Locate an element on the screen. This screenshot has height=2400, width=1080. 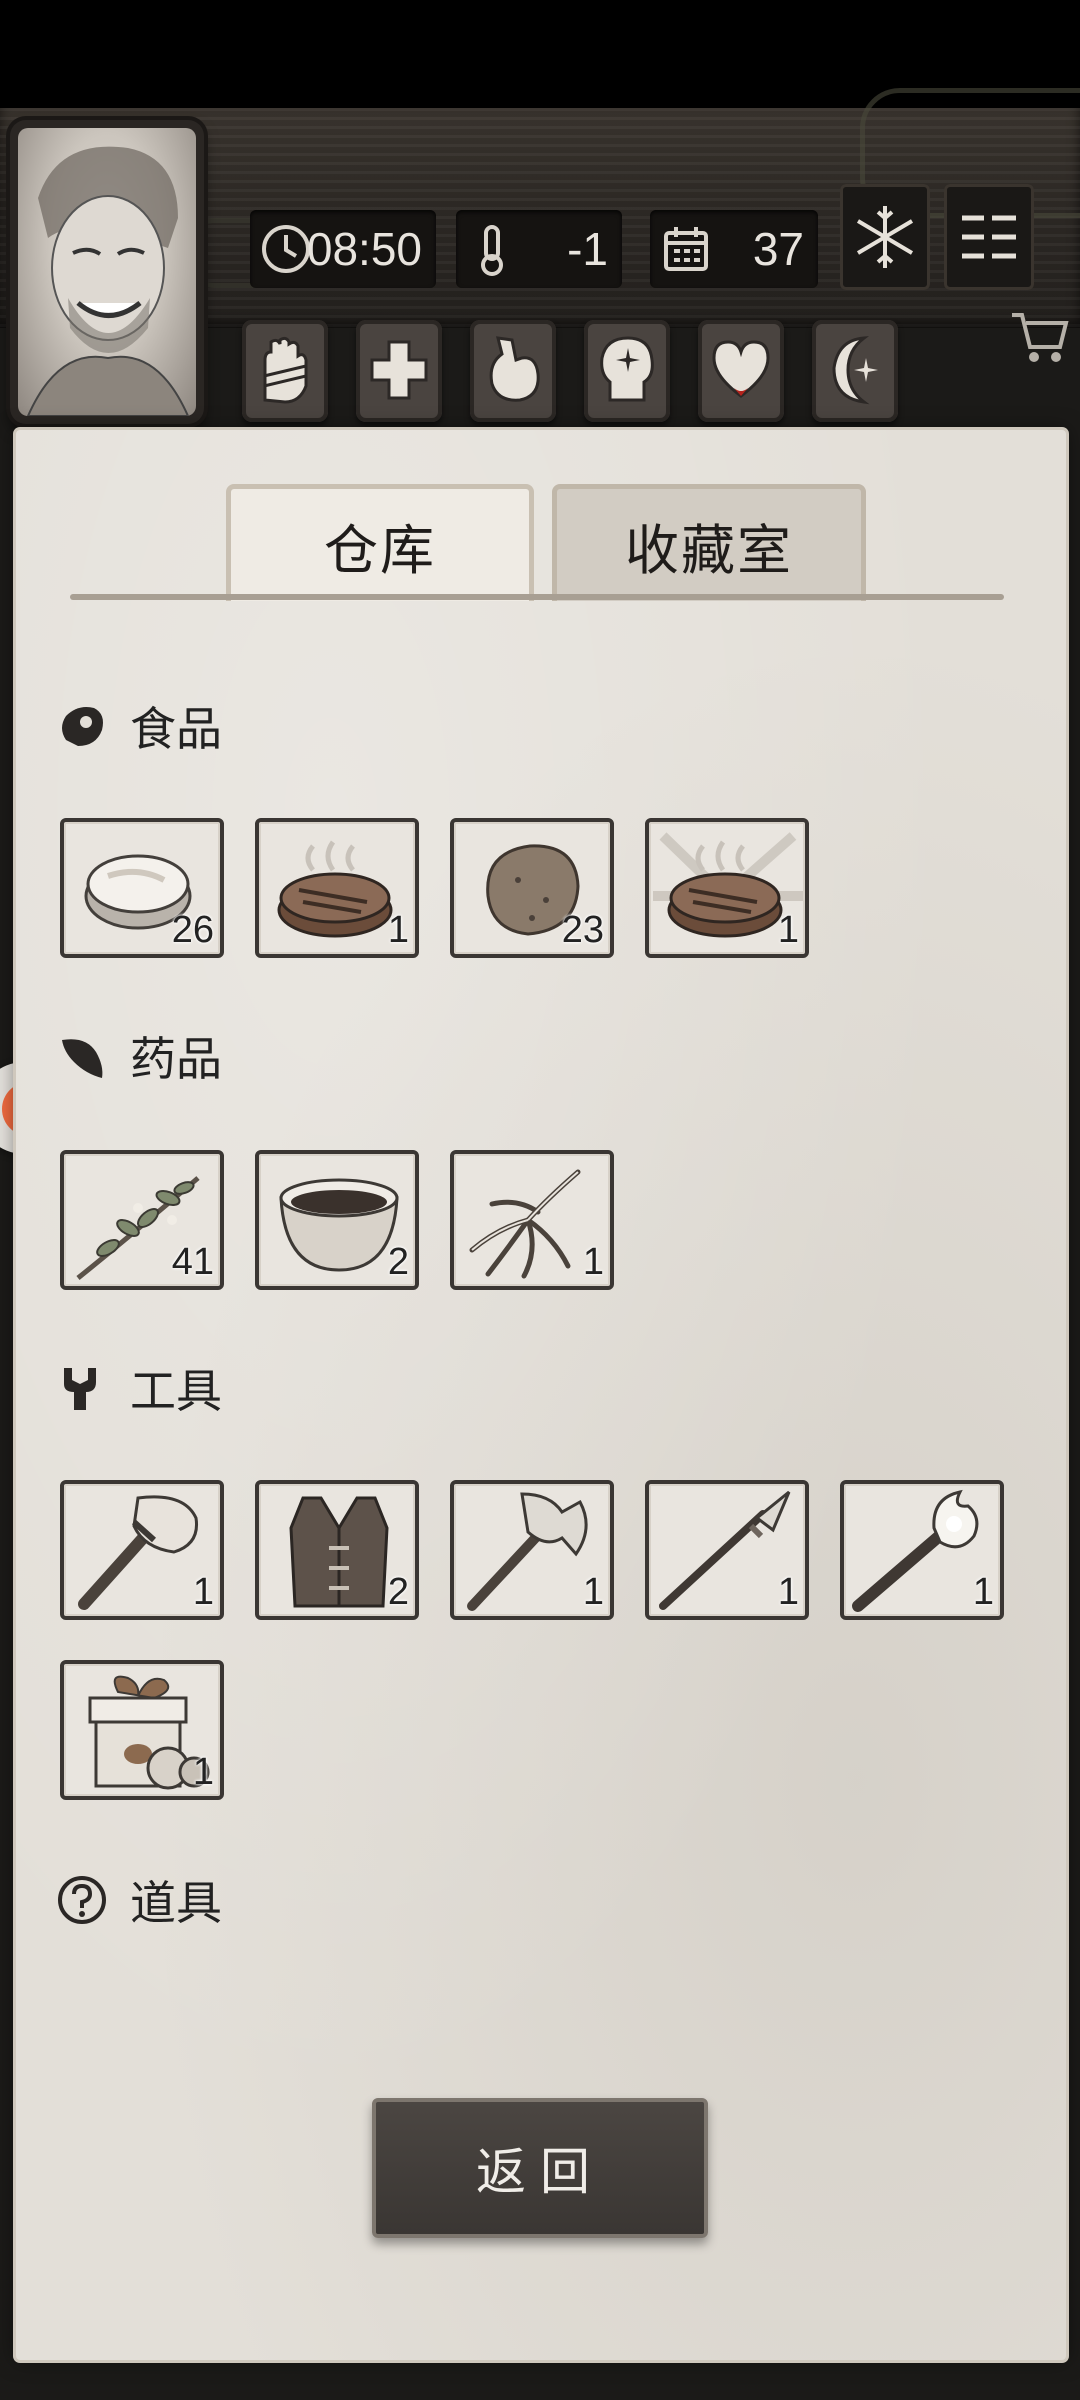
tab-hunger is located at coordinates (513, 371).